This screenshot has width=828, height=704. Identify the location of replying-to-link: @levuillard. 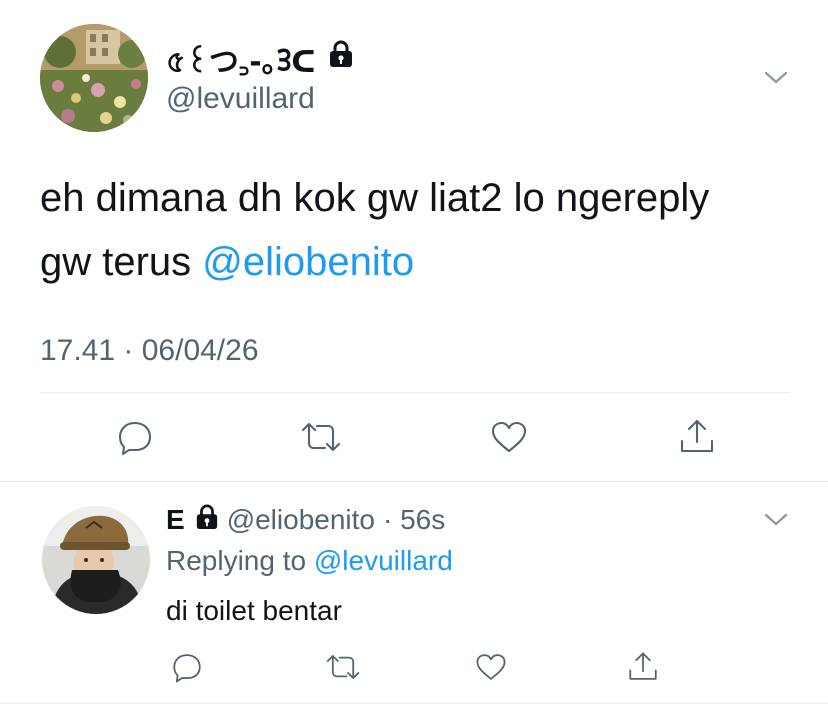
(383, 560).